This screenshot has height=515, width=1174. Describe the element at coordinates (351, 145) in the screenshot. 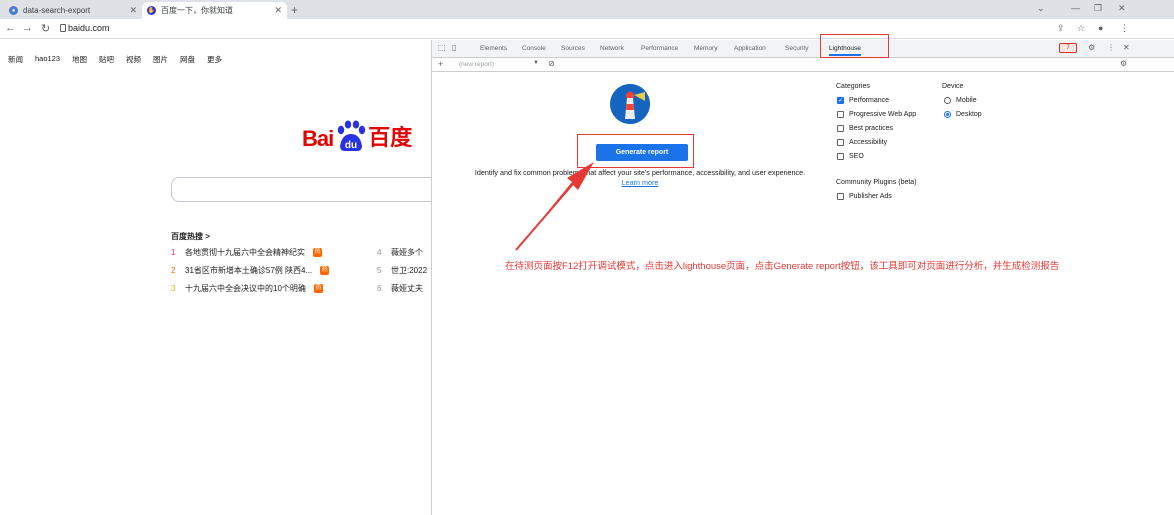

I see `logo-du-text: du` at that location.